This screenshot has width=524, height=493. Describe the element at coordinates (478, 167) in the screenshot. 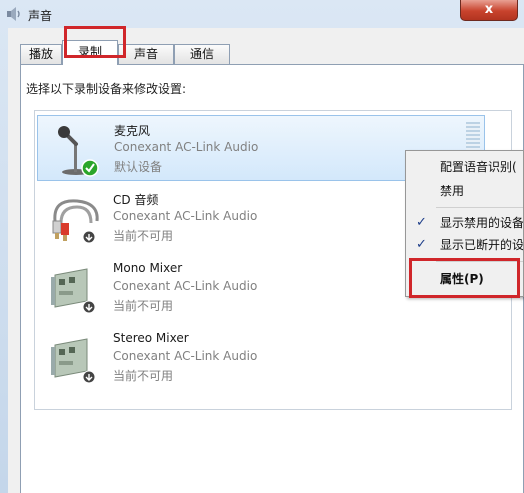

I see `menu-item-label: 配置语音识别(` at that location.